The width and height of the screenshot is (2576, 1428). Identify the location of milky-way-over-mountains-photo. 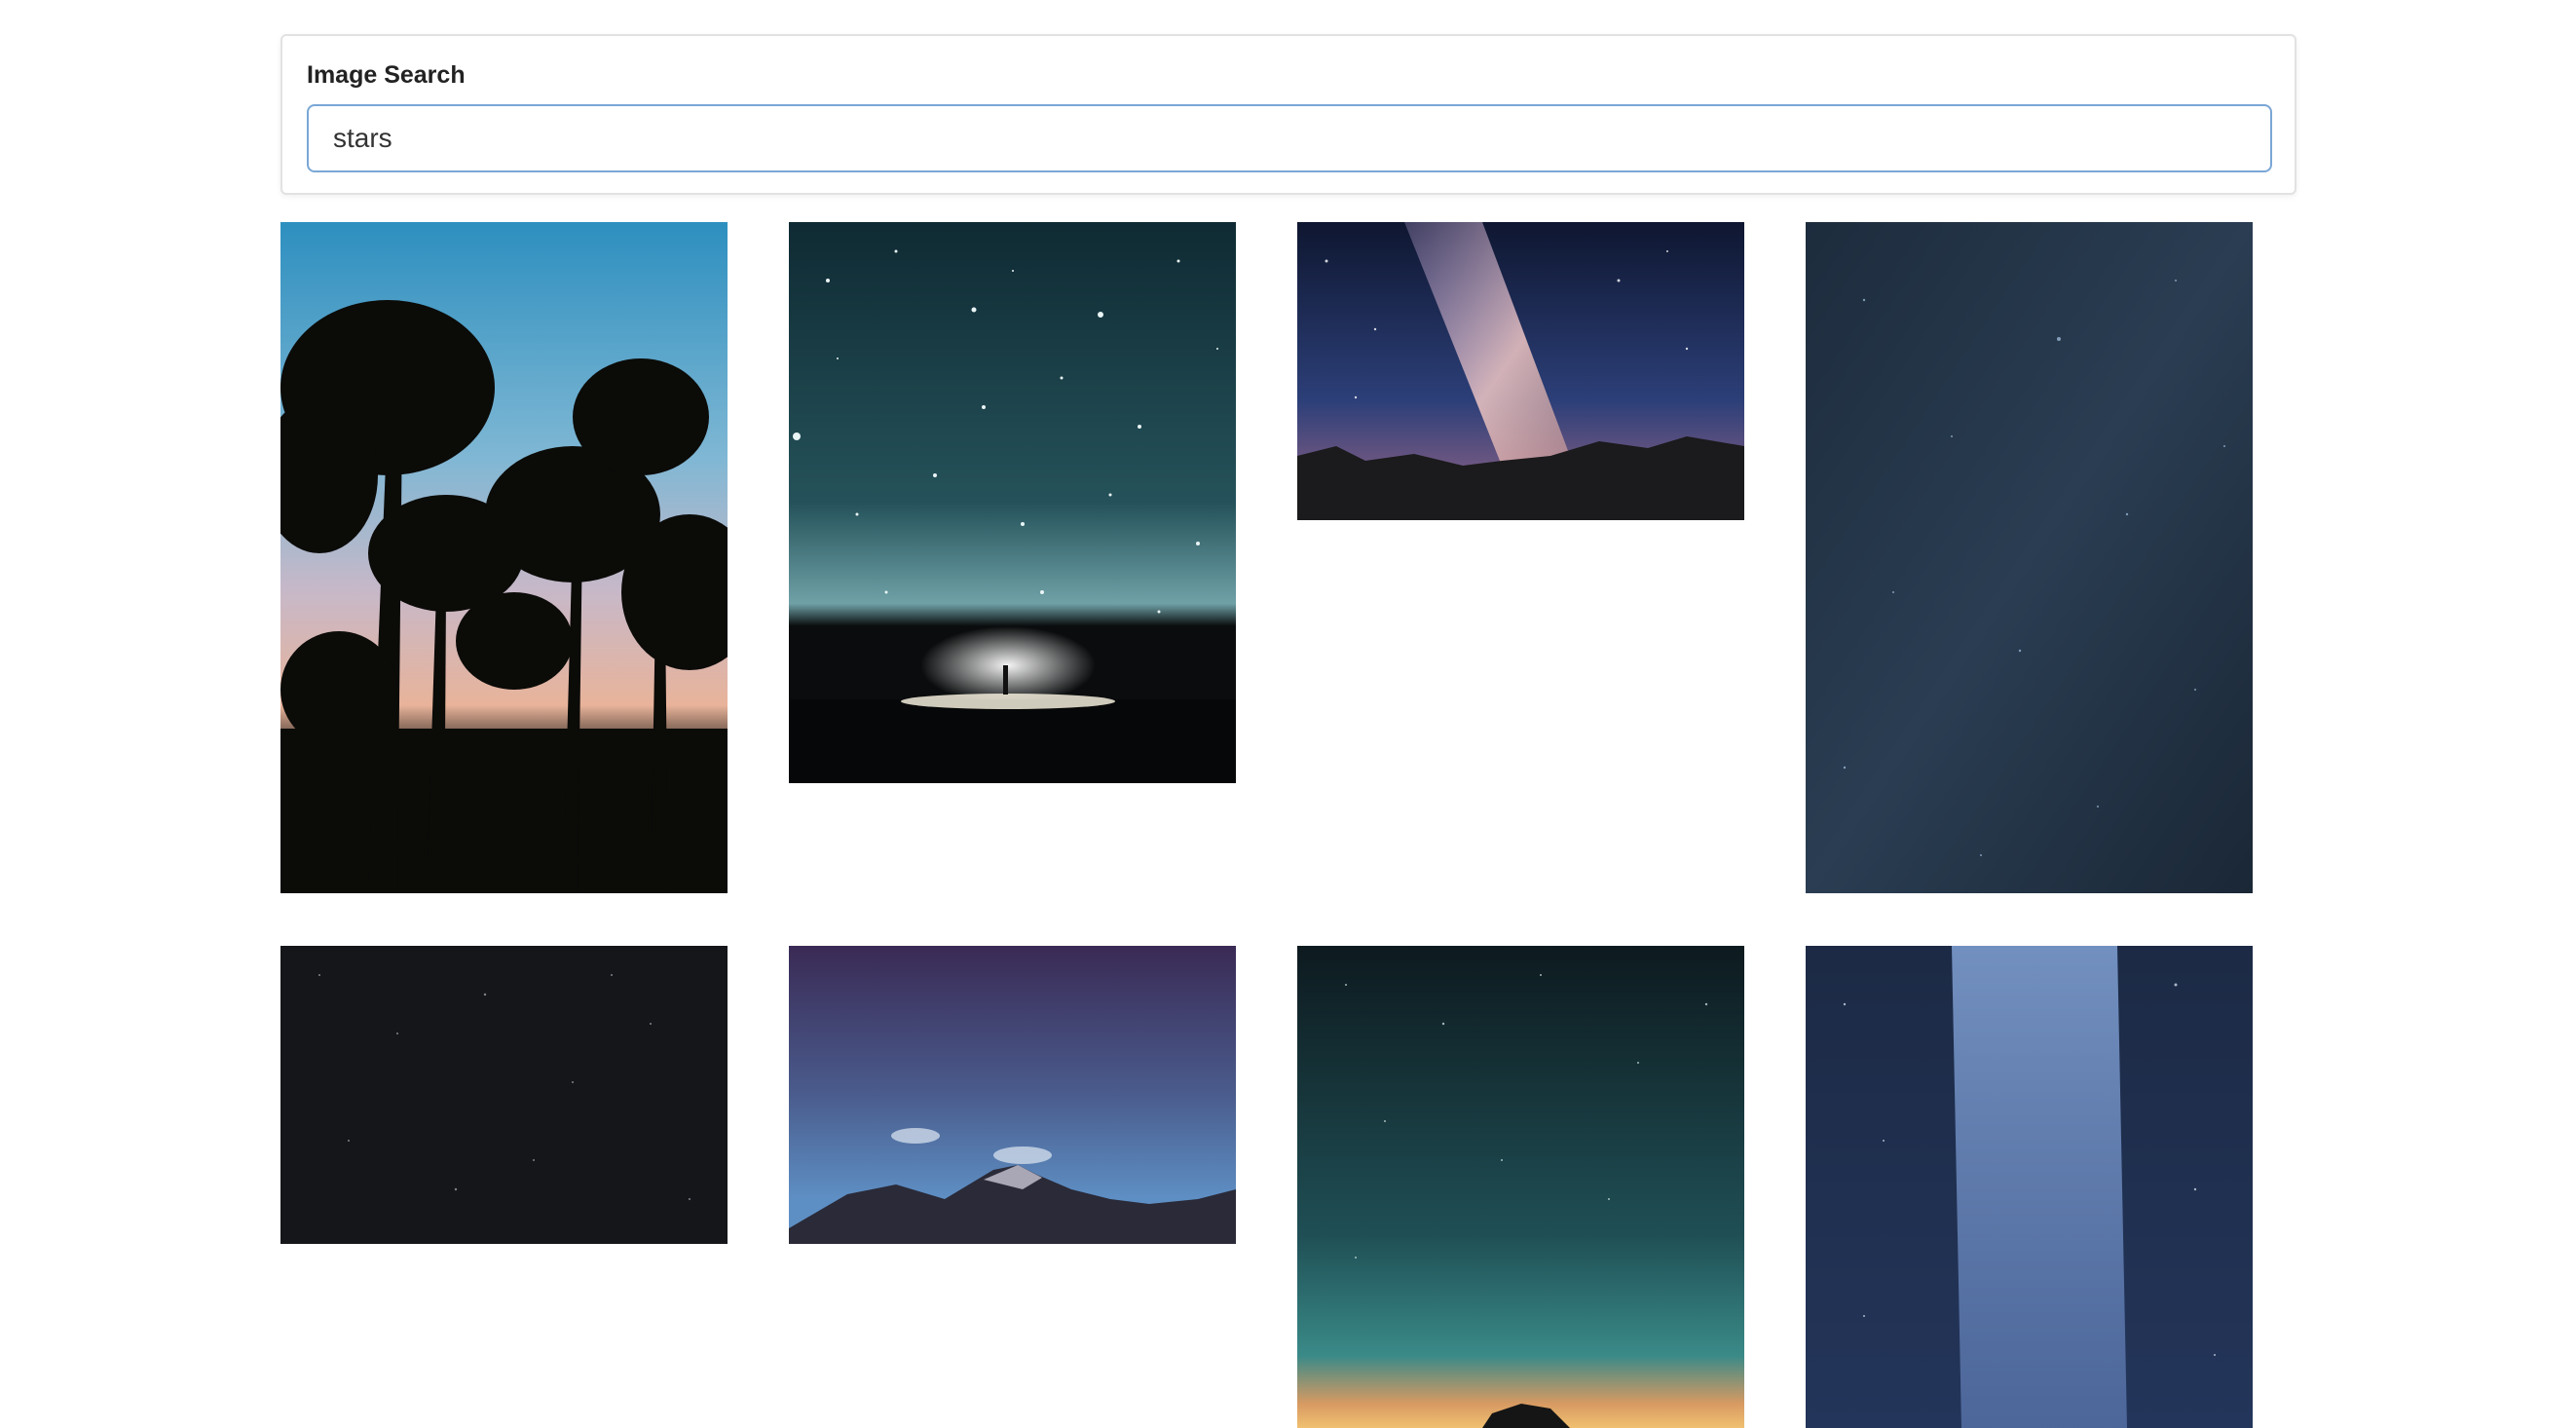
(1520, 371).